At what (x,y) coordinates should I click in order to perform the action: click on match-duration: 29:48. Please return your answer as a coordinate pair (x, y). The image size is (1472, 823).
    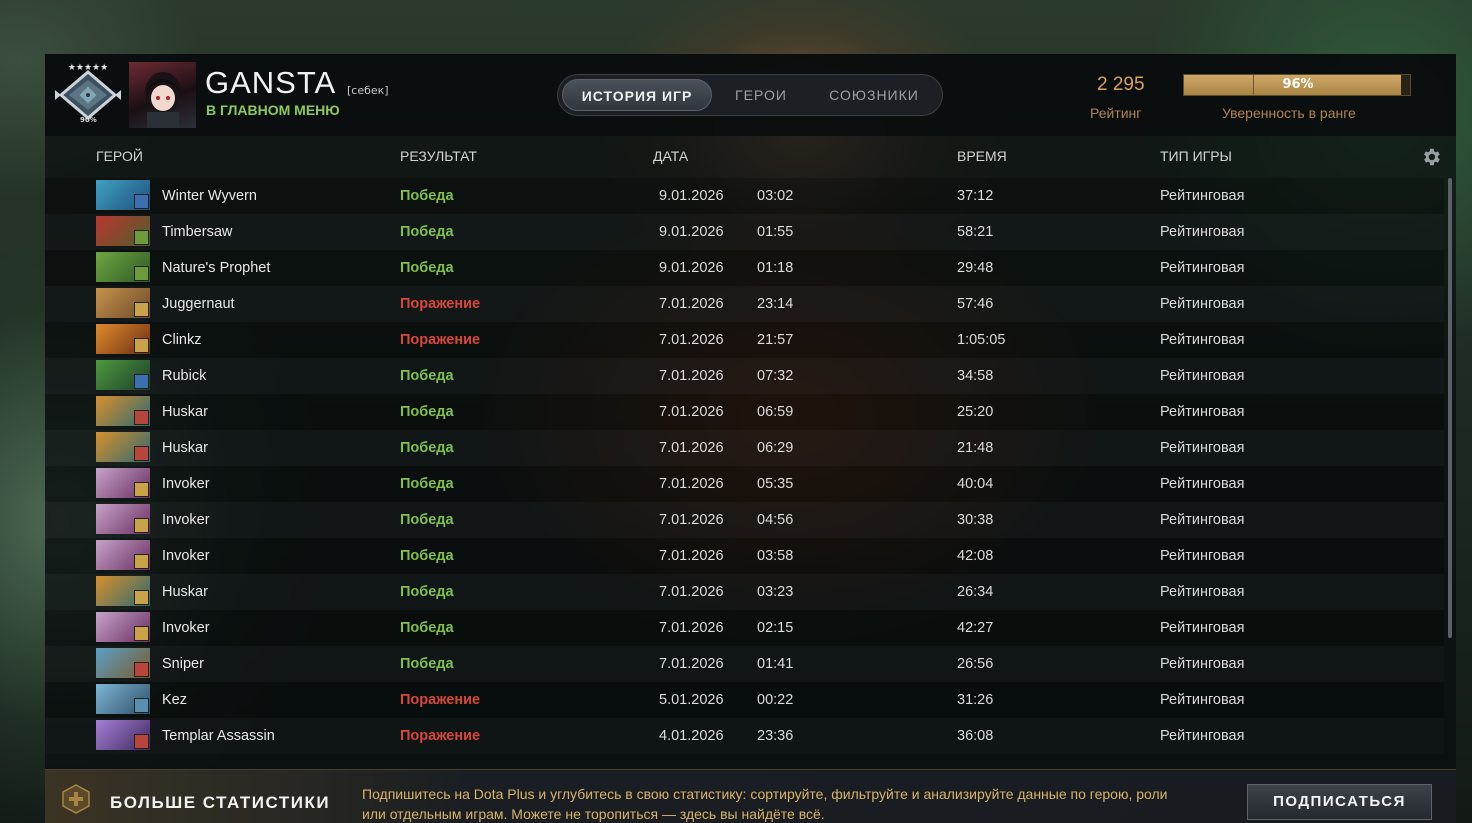
    Looking at the image, I should click on (975, 268).